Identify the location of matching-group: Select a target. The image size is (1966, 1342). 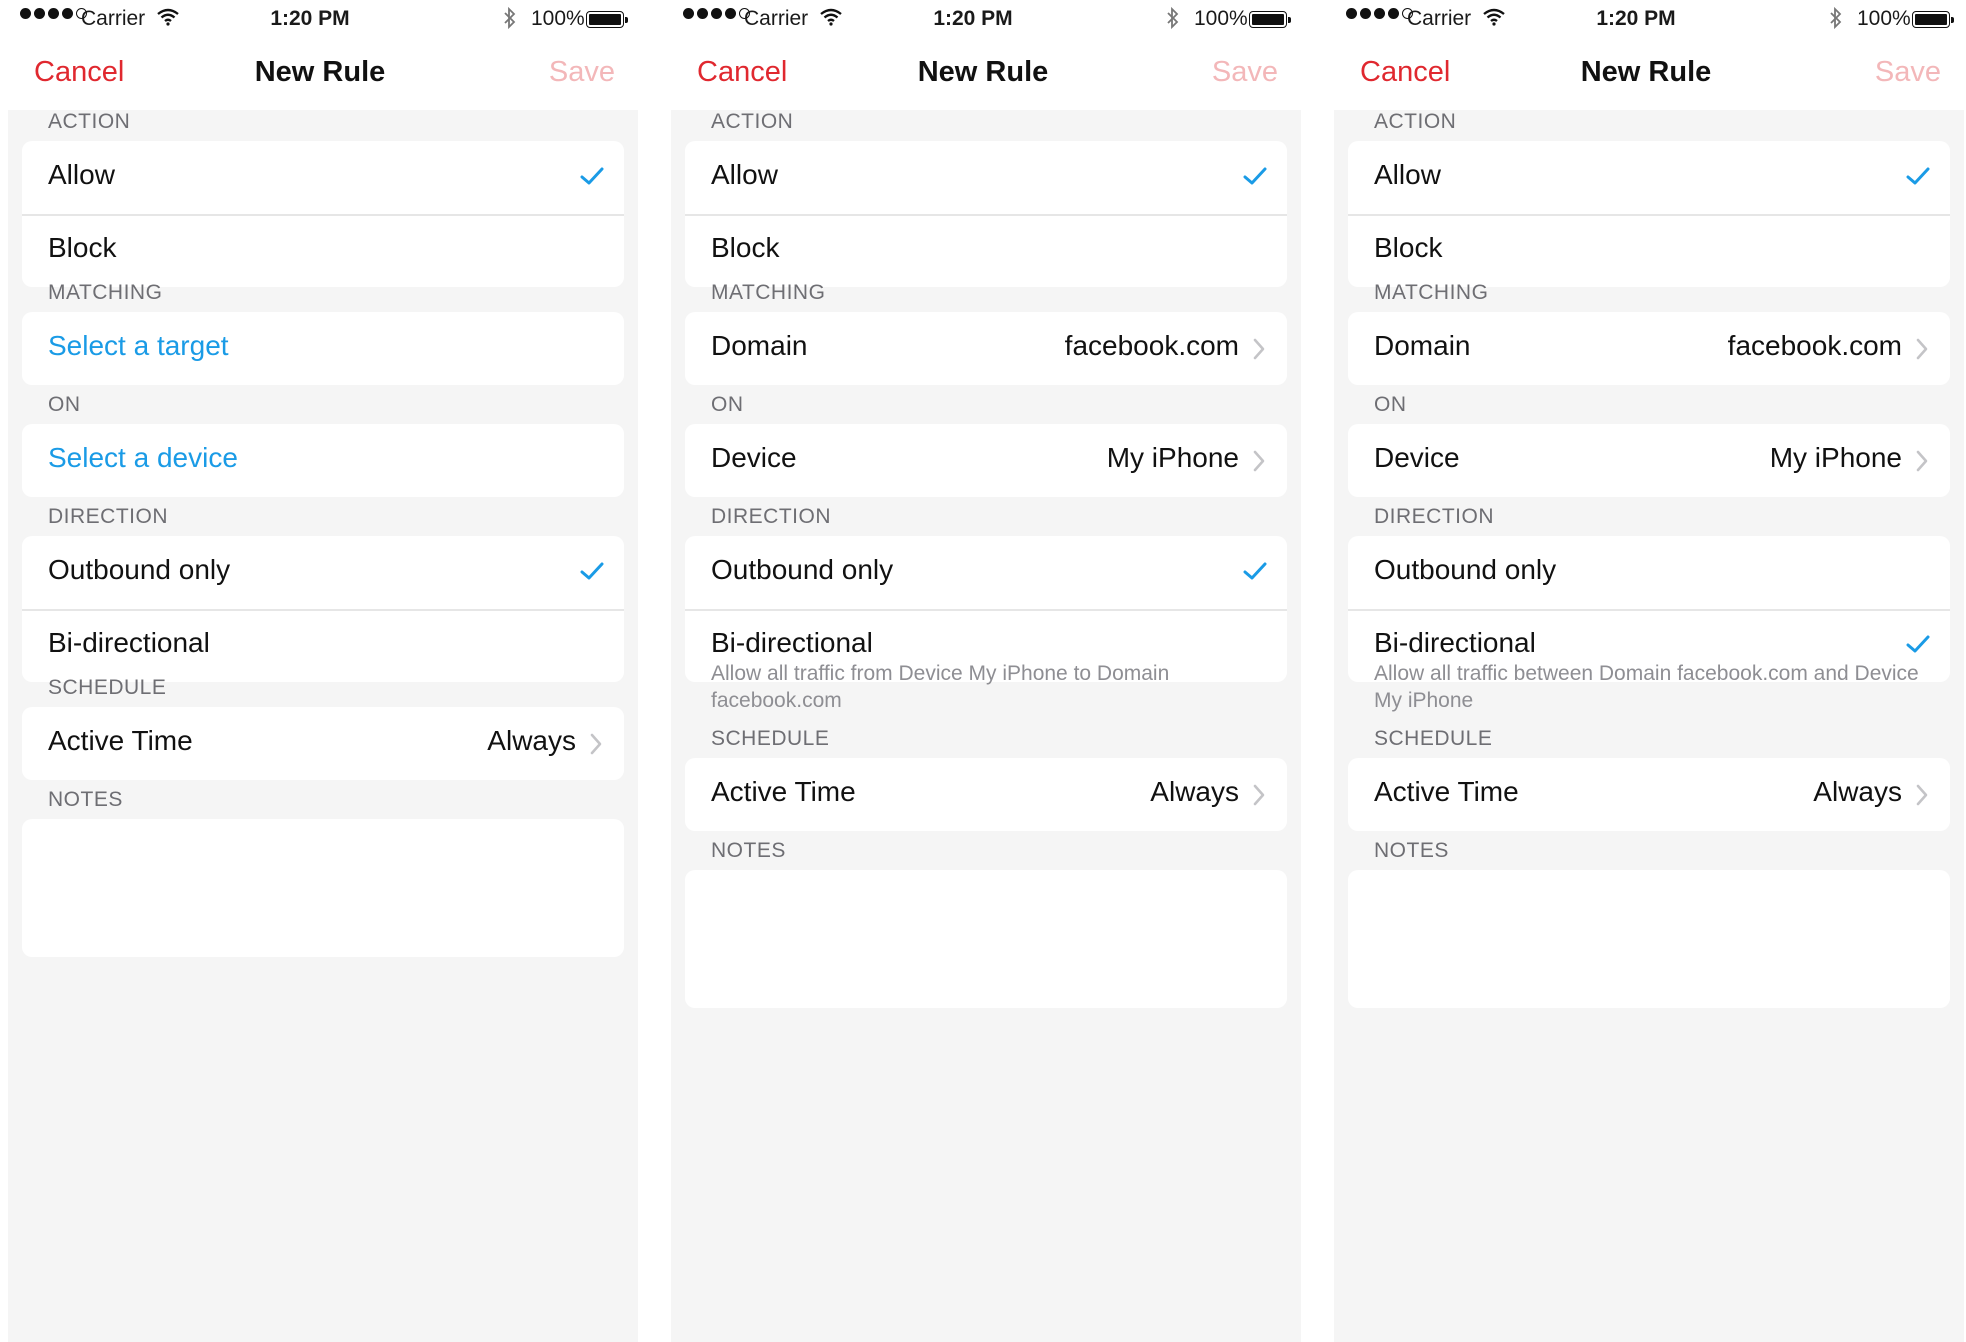
(323, 348).